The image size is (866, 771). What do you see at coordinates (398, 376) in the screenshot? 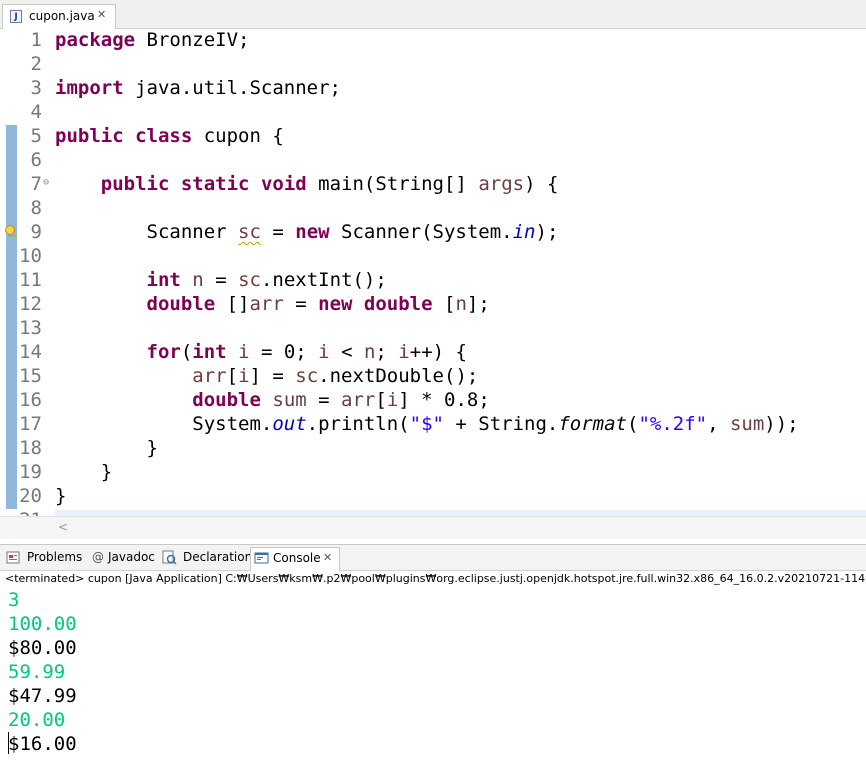
I see `code-token: .nextDouble();` at bounding box center [398, 376].